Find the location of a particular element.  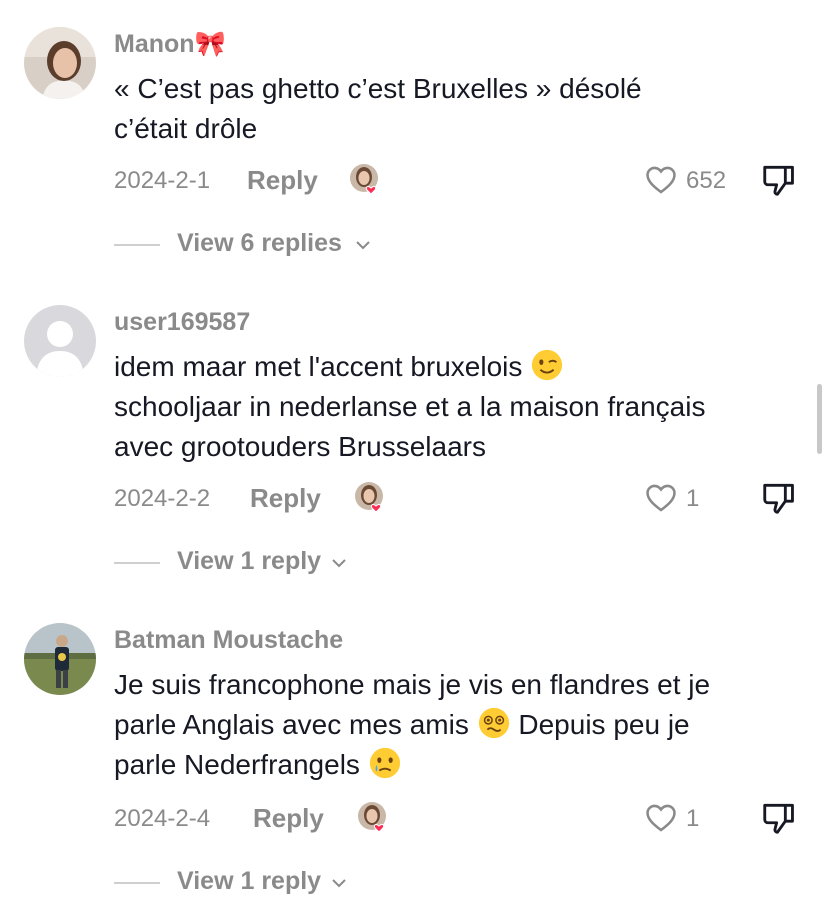

like-button: 652 is located at coordinates (688, 181).